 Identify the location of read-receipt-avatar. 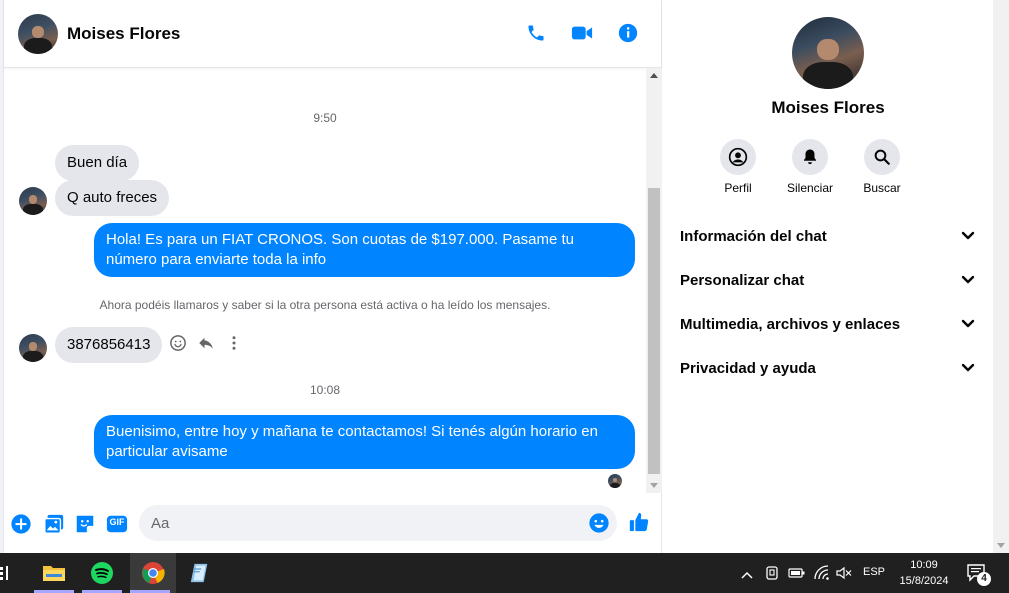
(615, 481).